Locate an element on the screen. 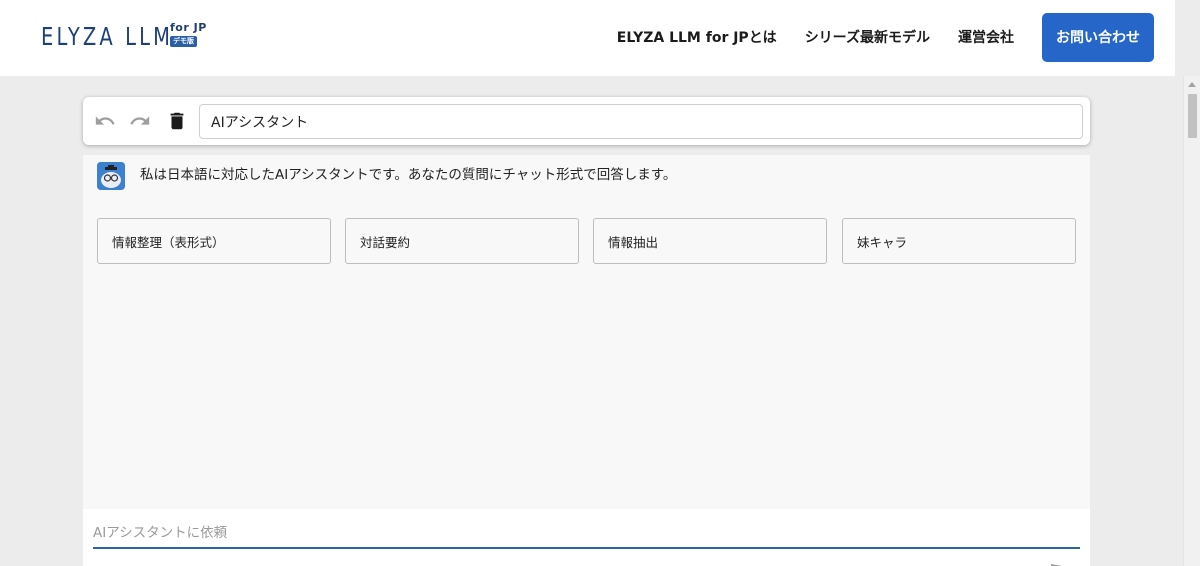  main-nav: ELYZA LLM for JPとは シリーズ最新モデル 運営会社 お問い合わせ is located at coordinates (885, 37).